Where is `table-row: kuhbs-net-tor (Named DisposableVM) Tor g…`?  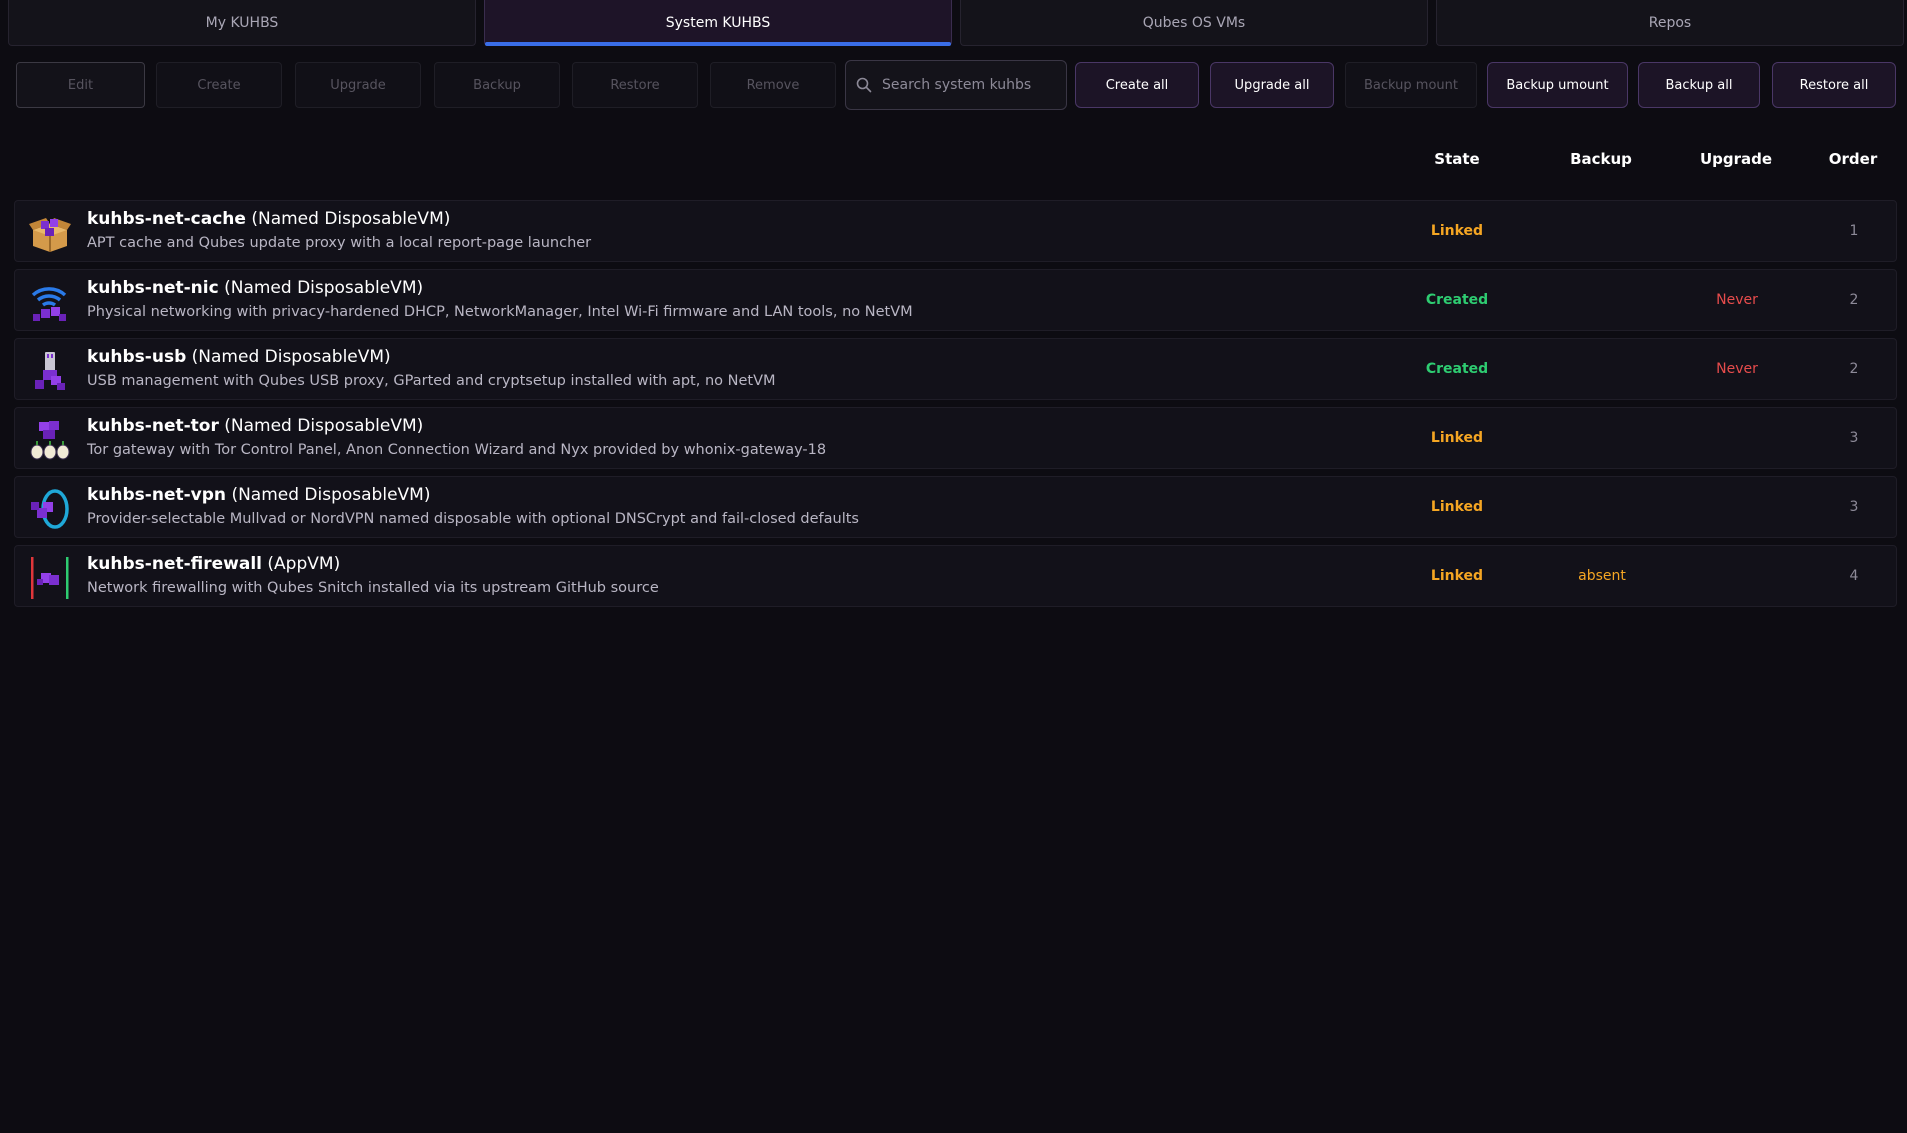
table-row: kuhbs-net-tor (Named DisposableVM) Tor g… is located at coordinates (955, 438).